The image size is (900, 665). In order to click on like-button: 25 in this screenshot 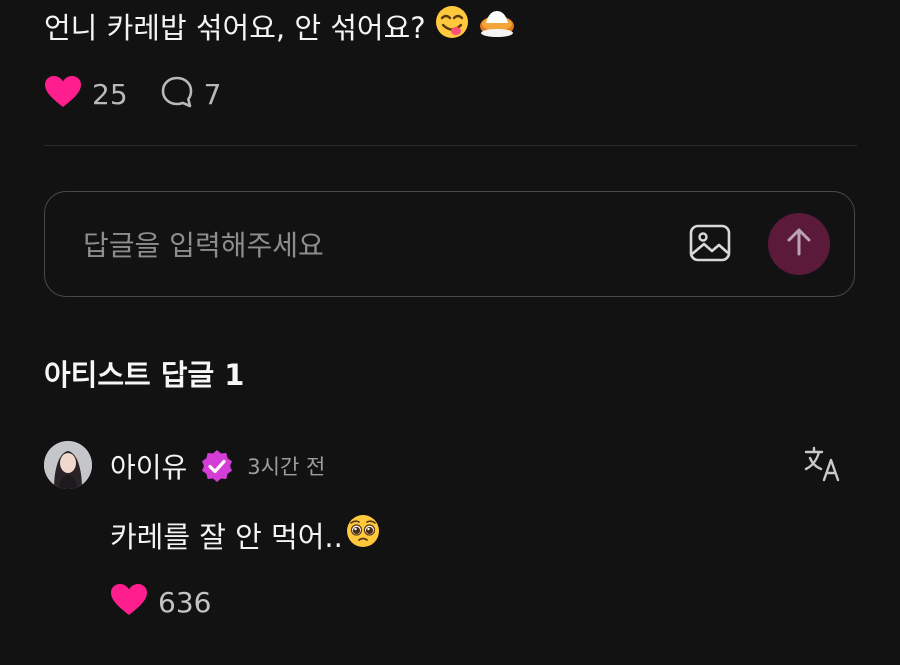, I will do `click(86, 94)`.